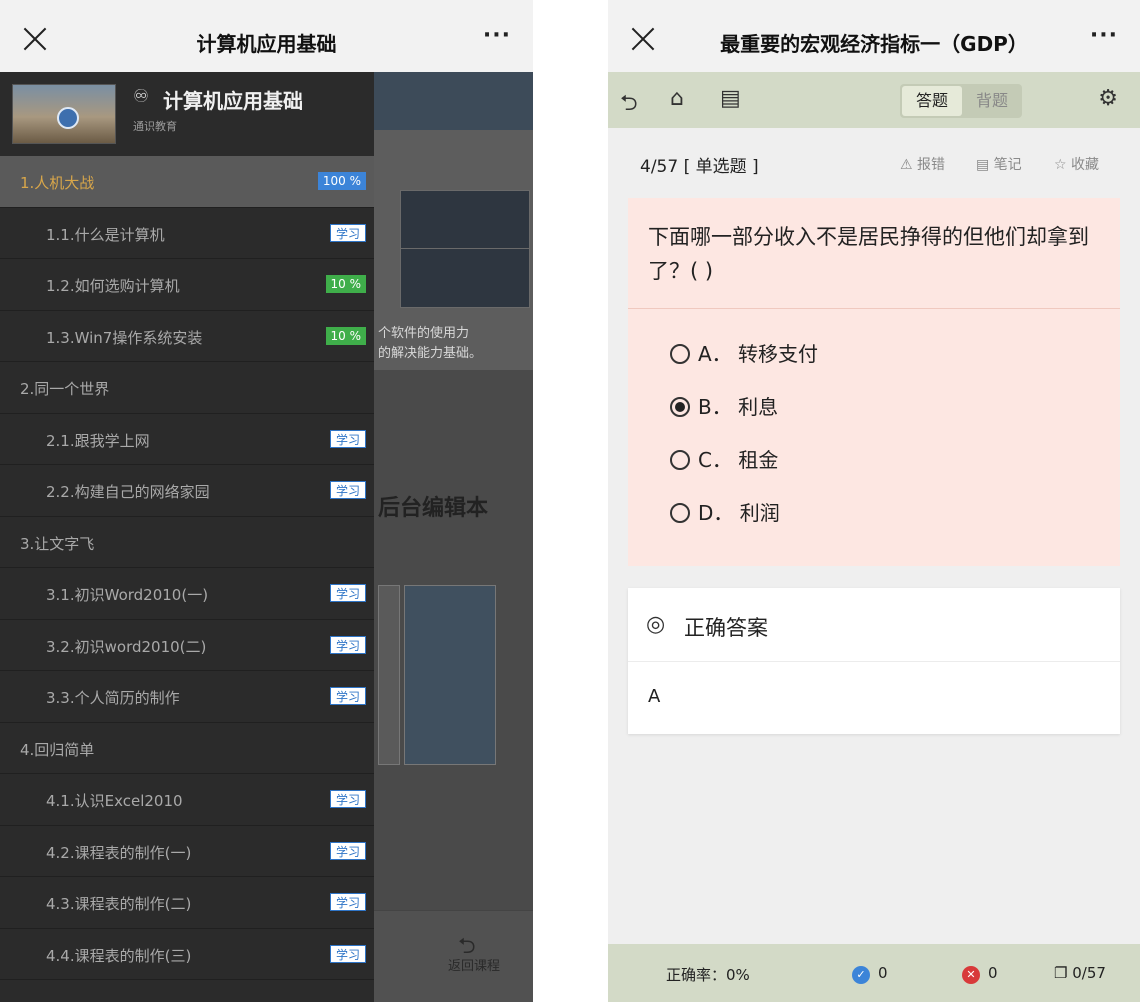 The image size is (1140, 1002). What do you see at coordinates (424, 333) in the screenshot?
I see `intro-text: 个软件的使用力` at bounding box center [424, 333].